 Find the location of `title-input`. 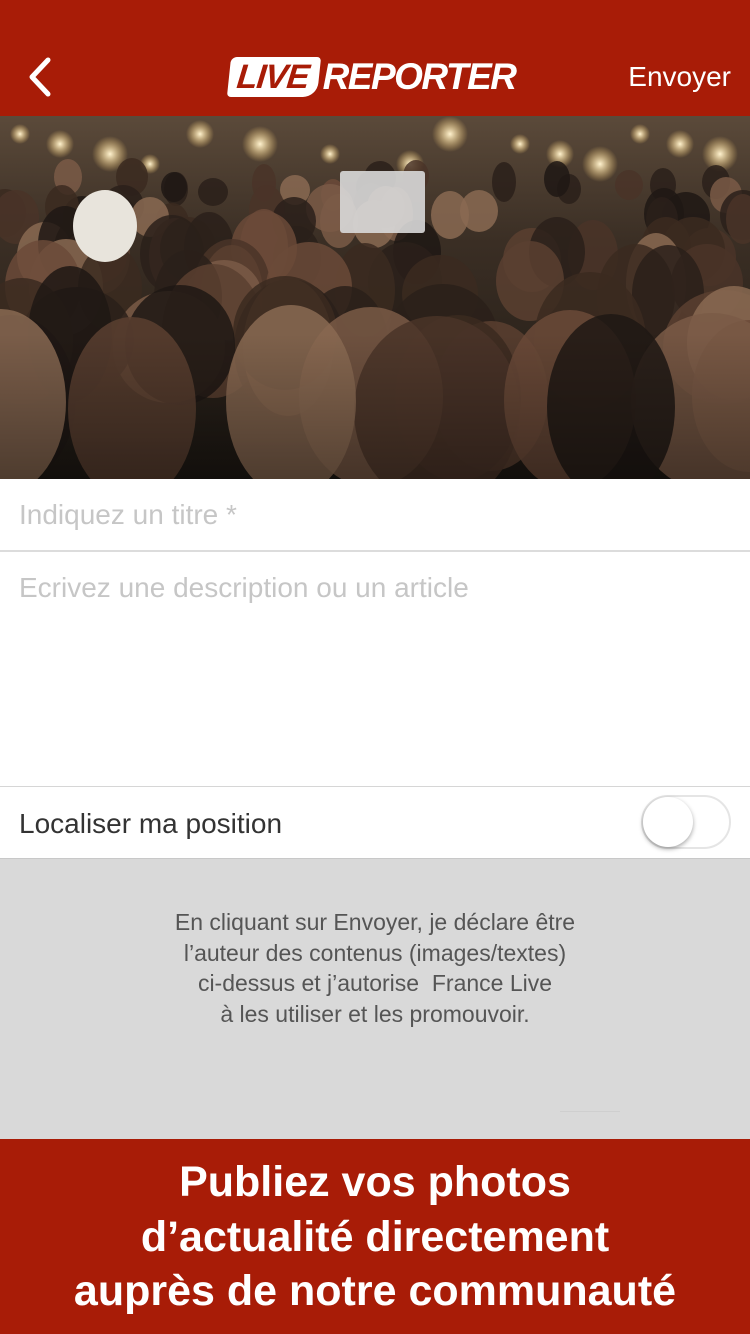

title-input is located at coordinates (375, 515).